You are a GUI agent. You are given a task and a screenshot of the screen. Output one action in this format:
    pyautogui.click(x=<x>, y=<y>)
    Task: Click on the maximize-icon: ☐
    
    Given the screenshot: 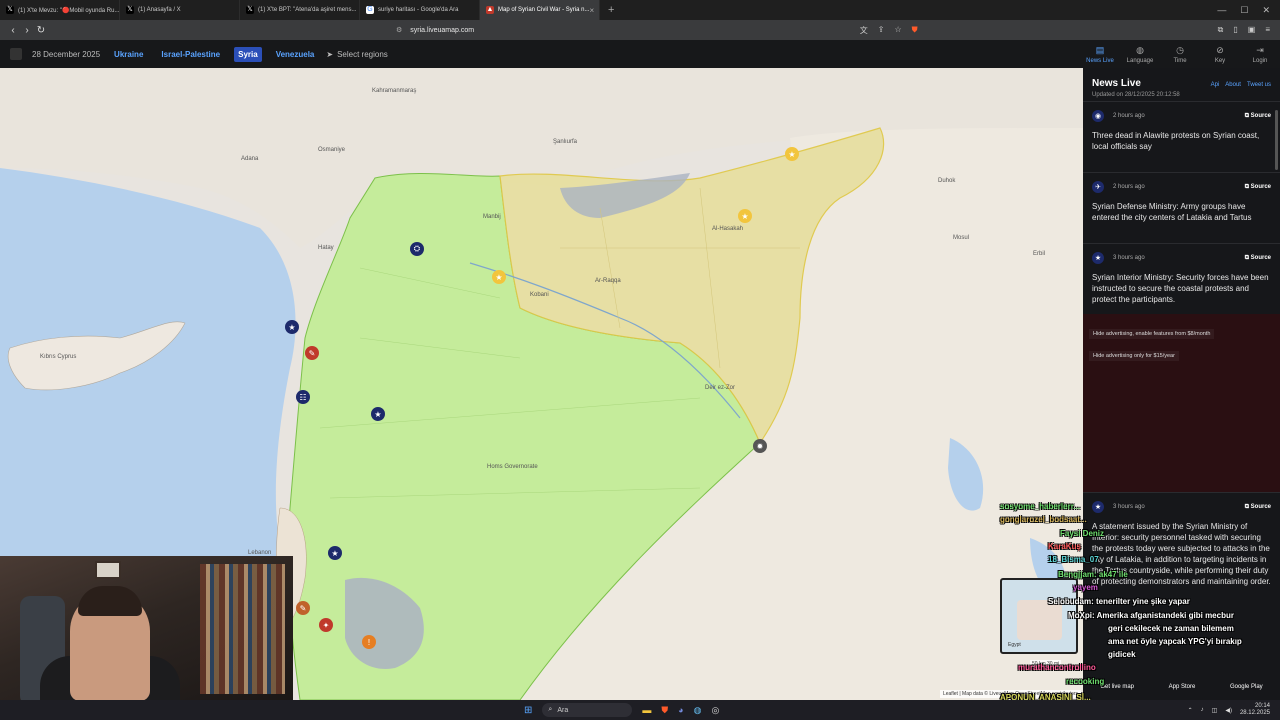 What is the action you would take?
    pyautogui.click(x=1244, y=10)
    